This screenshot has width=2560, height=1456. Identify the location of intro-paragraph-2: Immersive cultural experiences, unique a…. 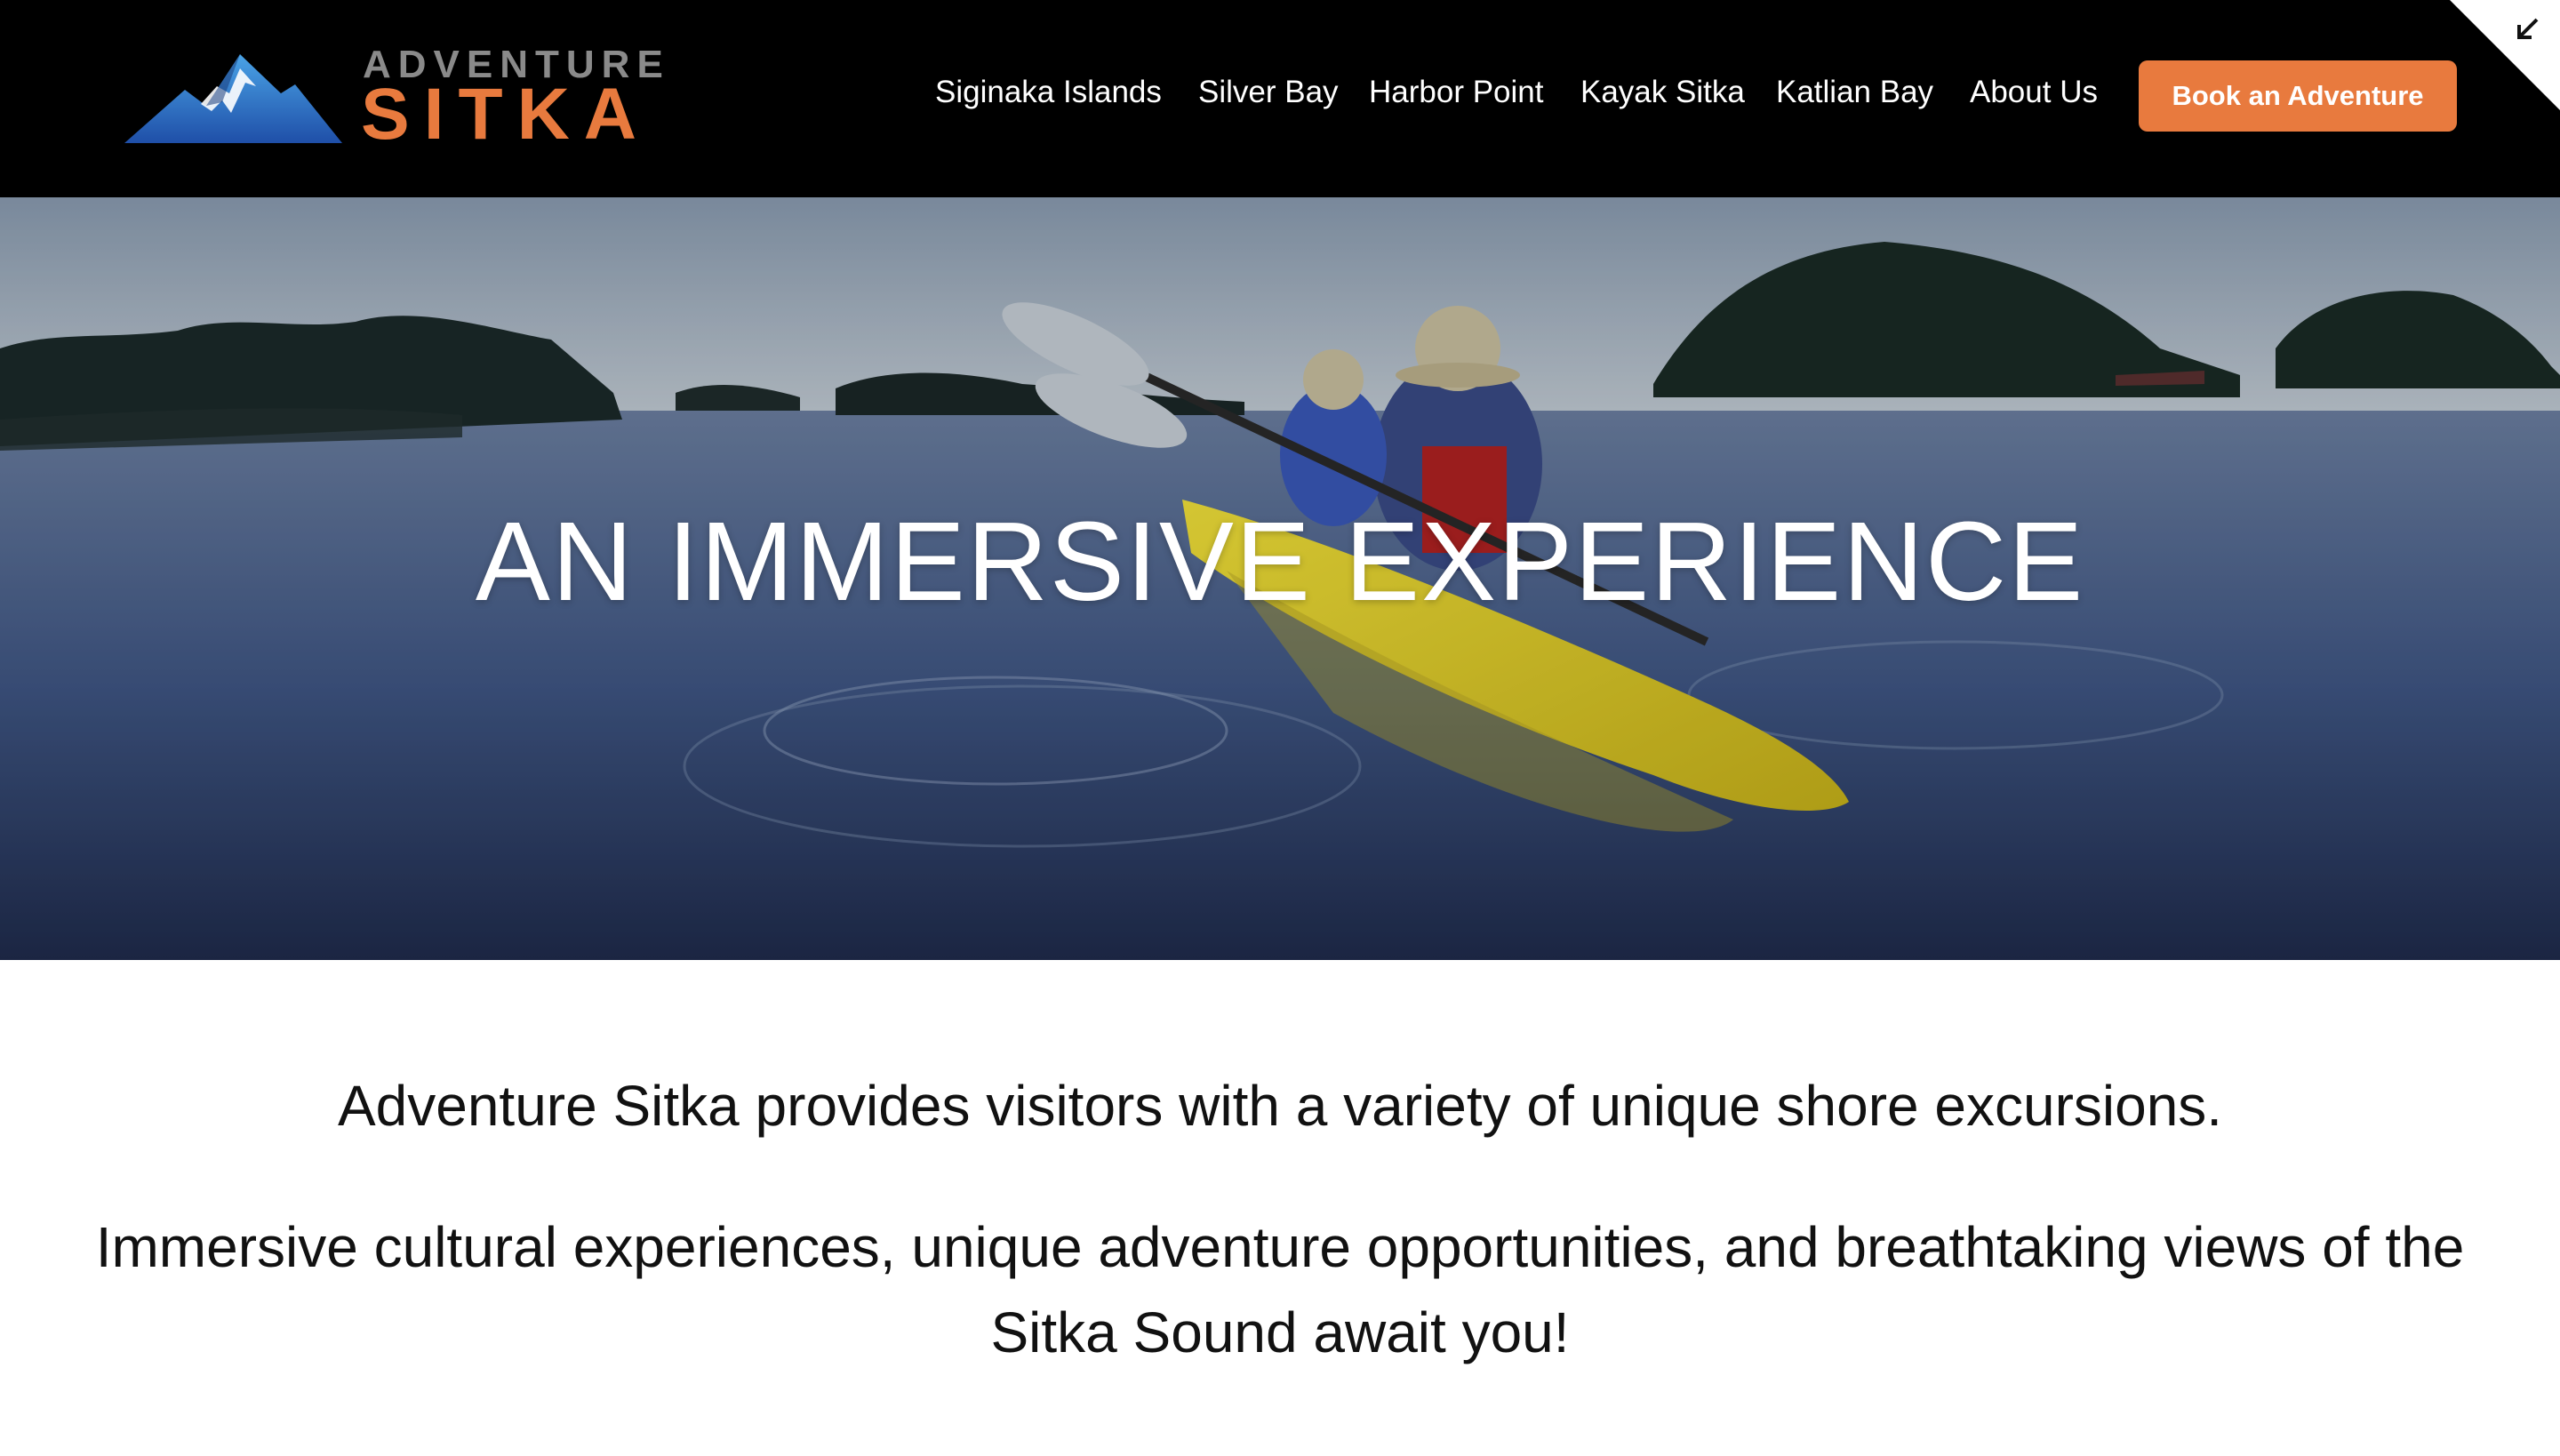
(1280, 1289).